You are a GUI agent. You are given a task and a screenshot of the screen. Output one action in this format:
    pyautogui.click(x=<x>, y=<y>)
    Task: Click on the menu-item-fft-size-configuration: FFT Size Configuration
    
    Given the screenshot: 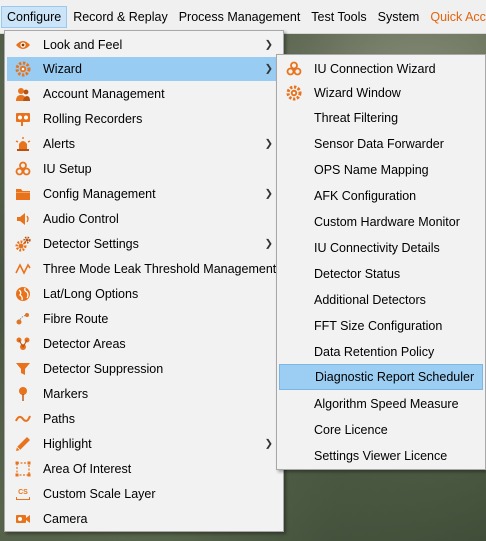 What is the action you would take?
    pyautogui.click(x=381, y=325)
    